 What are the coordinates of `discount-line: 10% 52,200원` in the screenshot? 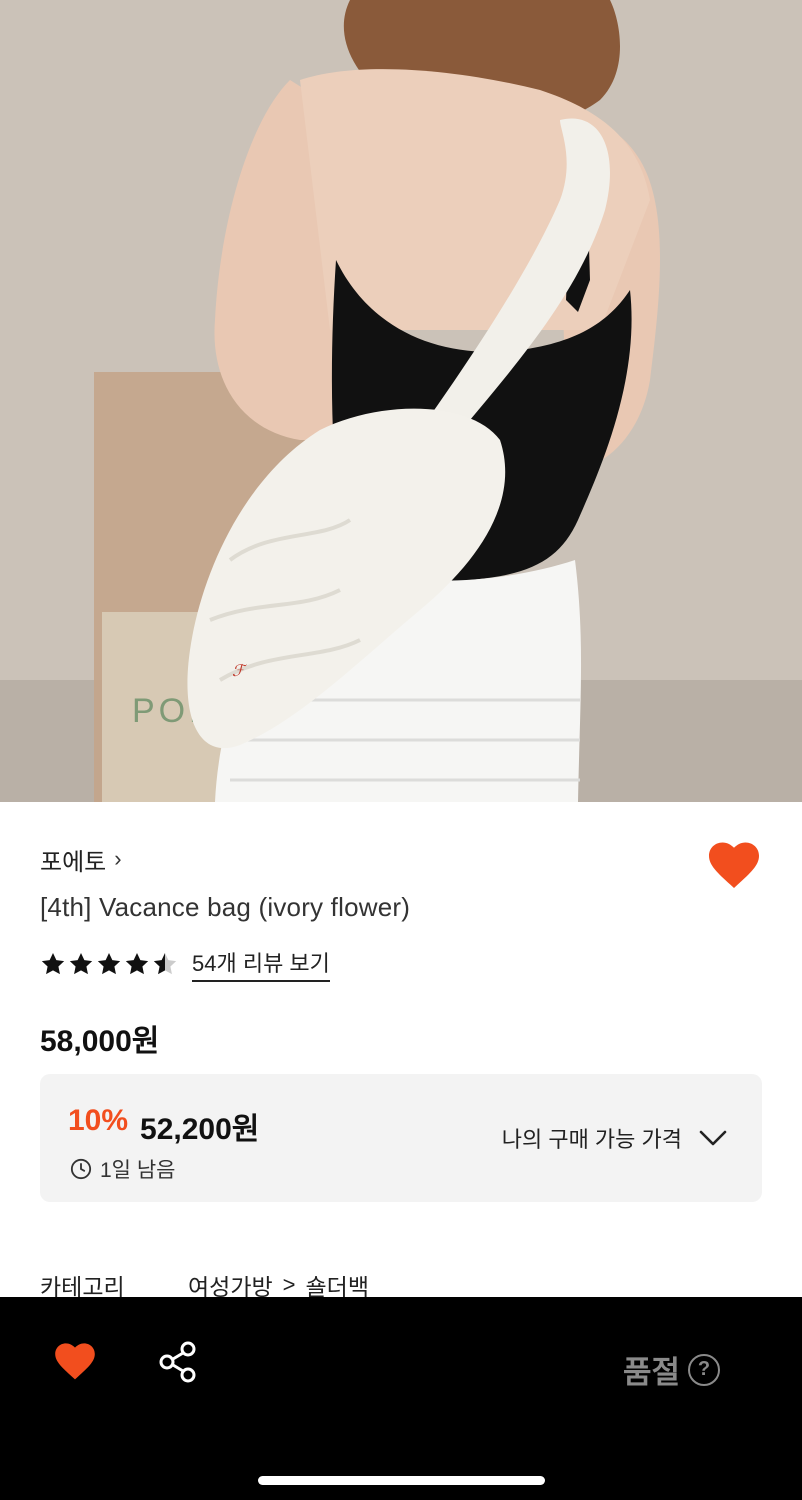 It's located at (163, 1126).